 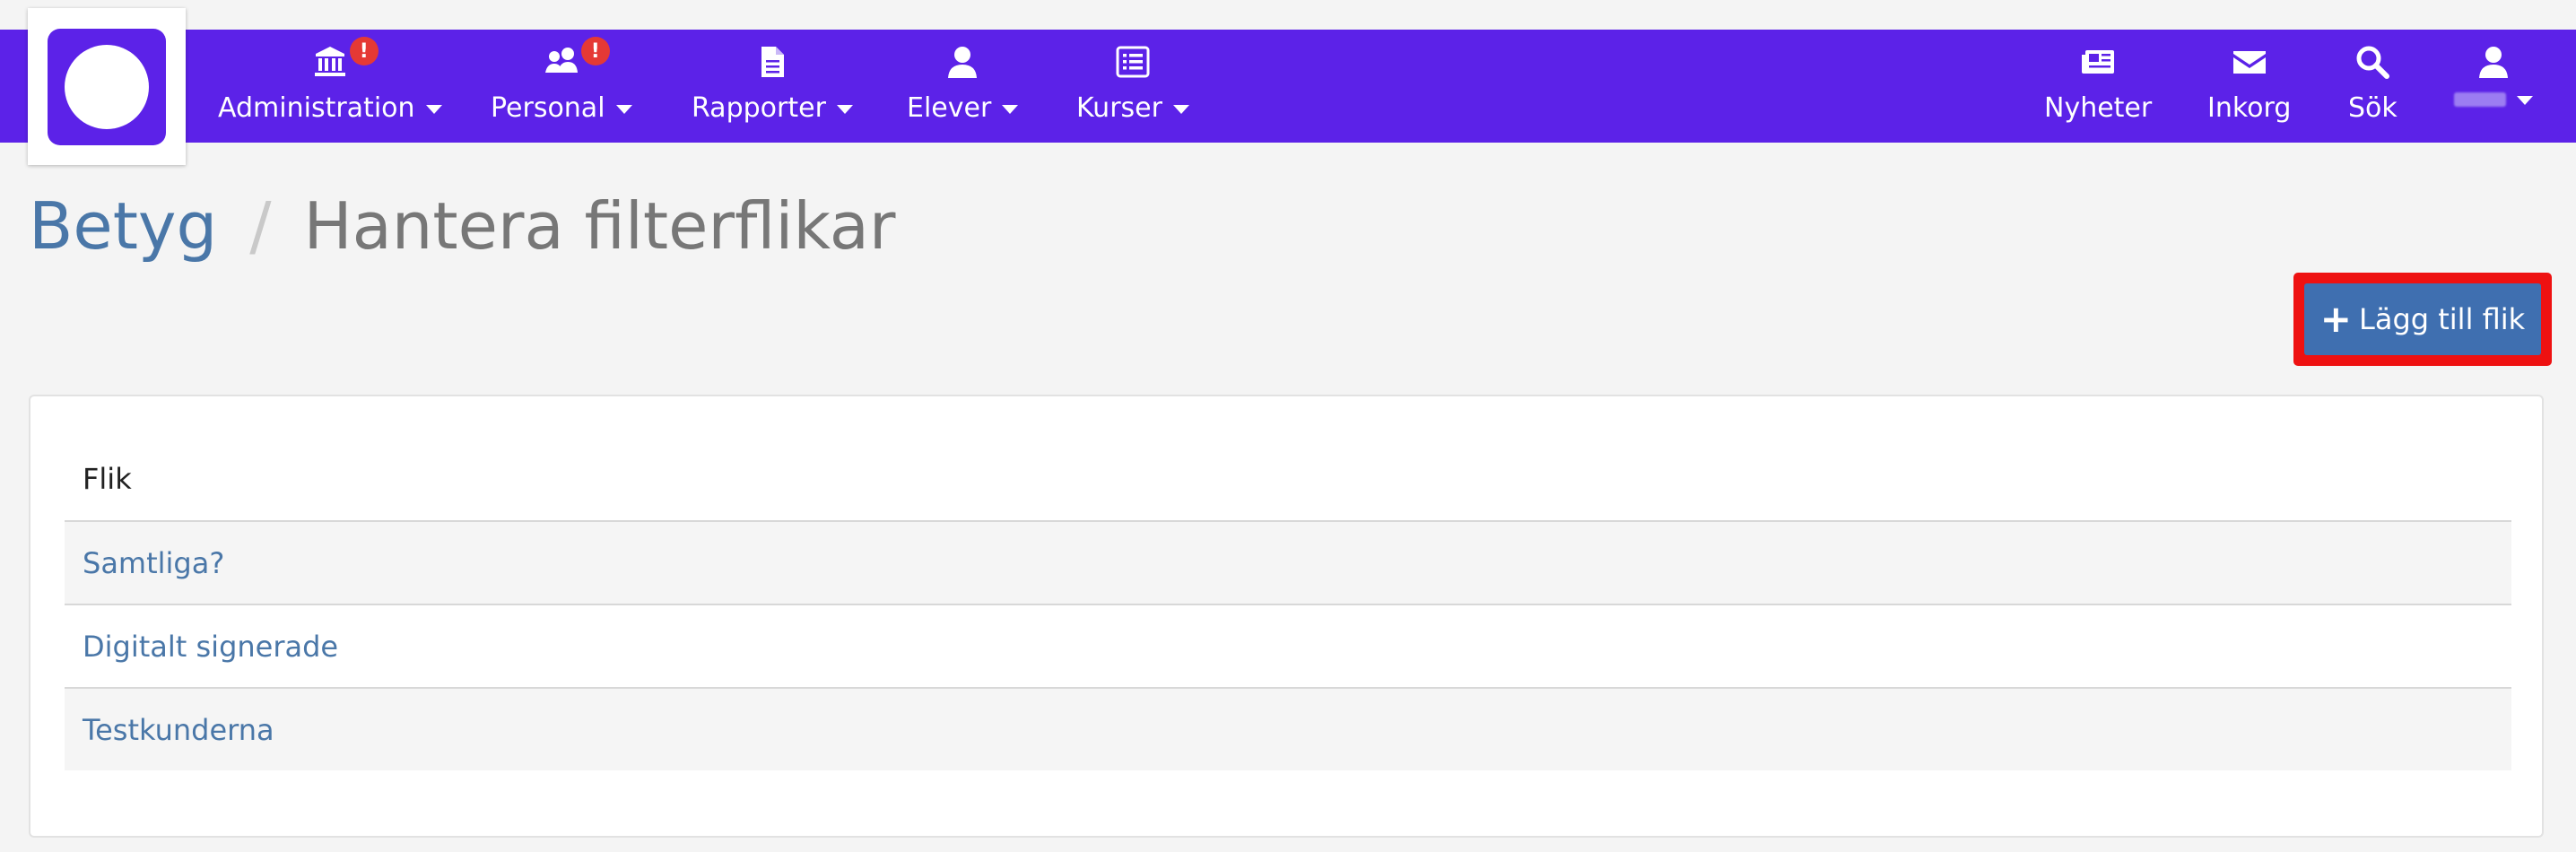 I want to click on search-icon, so click(x=2372, y=62).